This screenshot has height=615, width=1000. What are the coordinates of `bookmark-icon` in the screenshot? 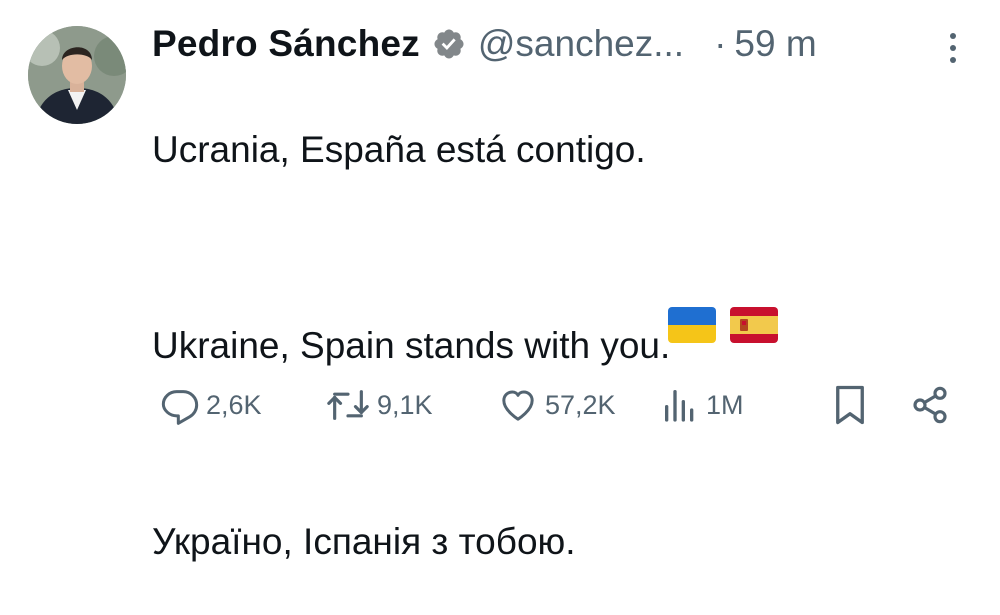 It's located at (850, 405).